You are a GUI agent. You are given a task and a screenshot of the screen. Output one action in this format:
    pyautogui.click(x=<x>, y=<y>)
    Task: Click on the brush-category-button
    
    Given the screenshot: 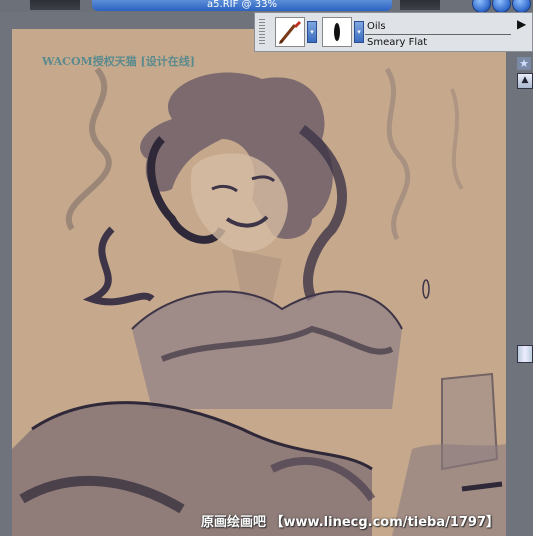 What is the action you would take?
    pyautogui.click(x=290, y=32)
    